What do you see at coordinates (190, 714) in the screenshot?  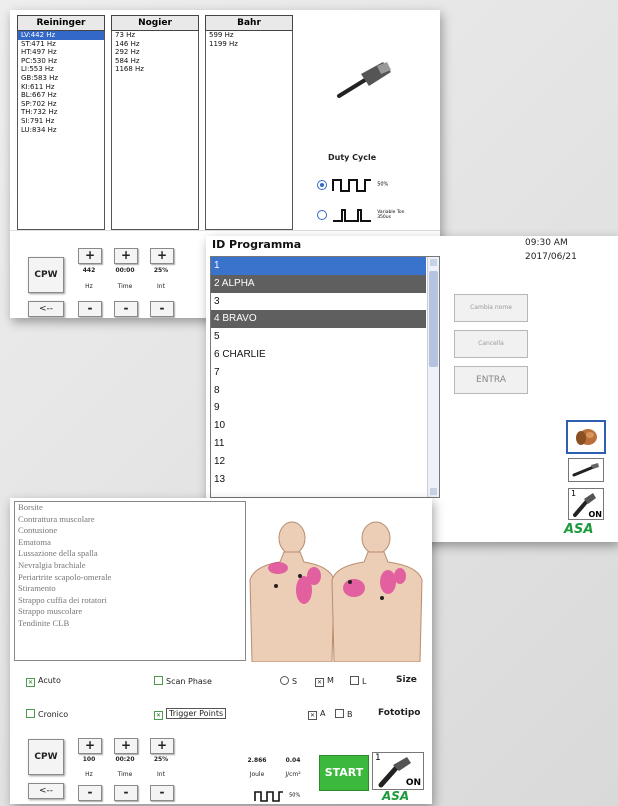 I see `trigger-points-checkbox: ✕ Trigger Points` at bounding box center [190, 714].